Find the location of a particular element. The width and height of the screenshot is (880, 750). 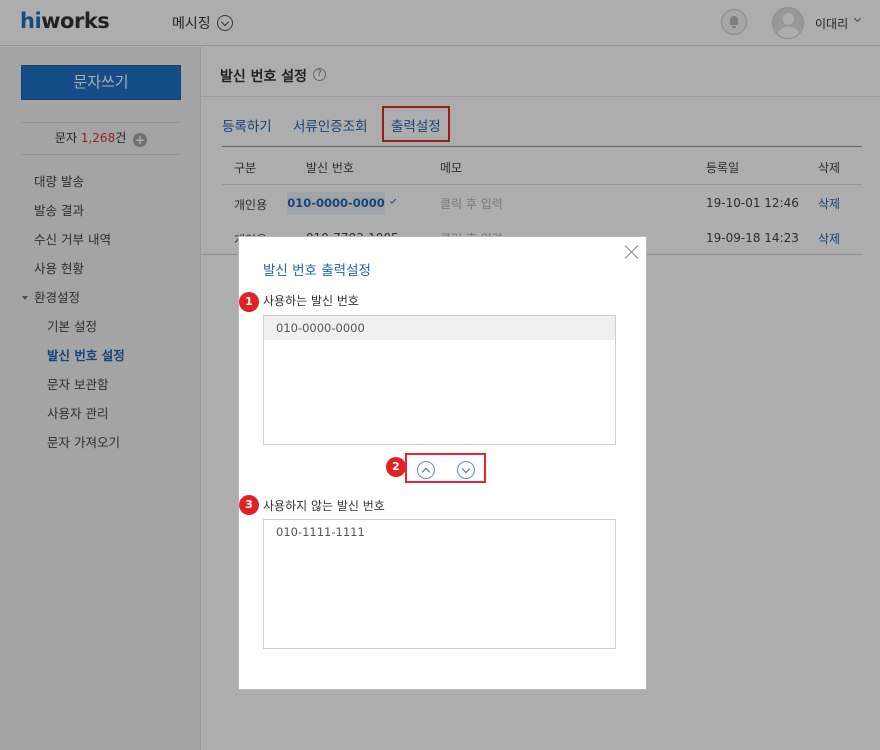

step-badge: 1 is located at coordinates (249, 302).